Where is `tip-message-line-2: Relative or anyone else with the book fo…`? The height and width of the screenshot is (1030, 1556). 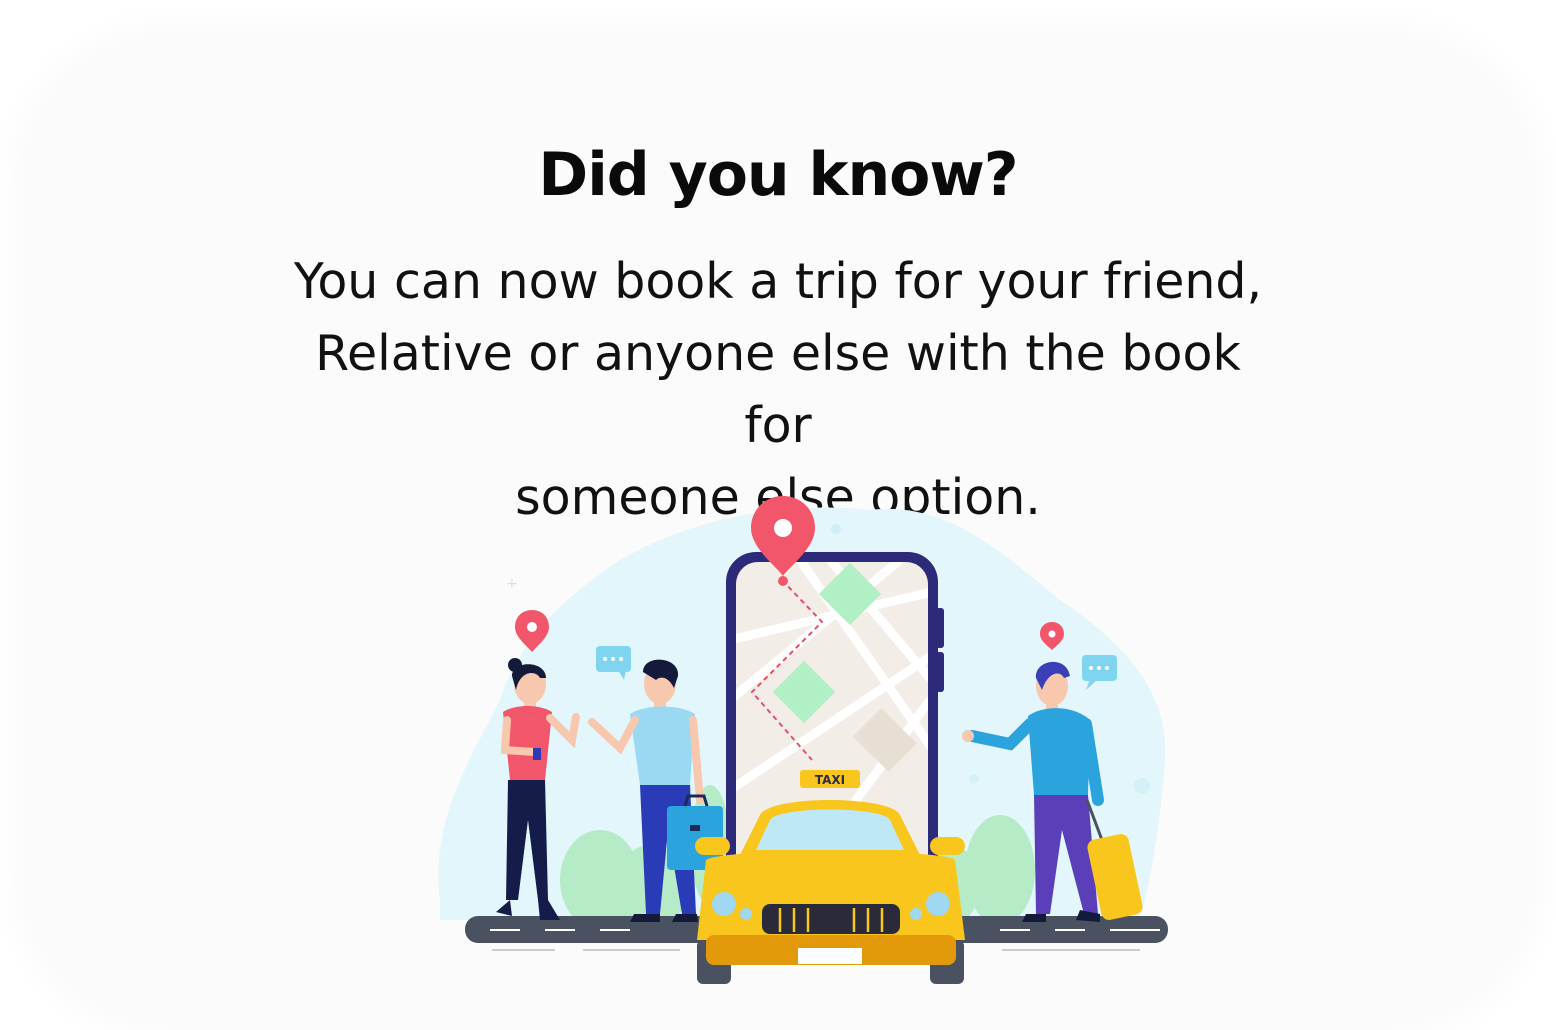
tip-message-line-2: Relative or anyone else with the book fo… is located at coordinates (778, 389).